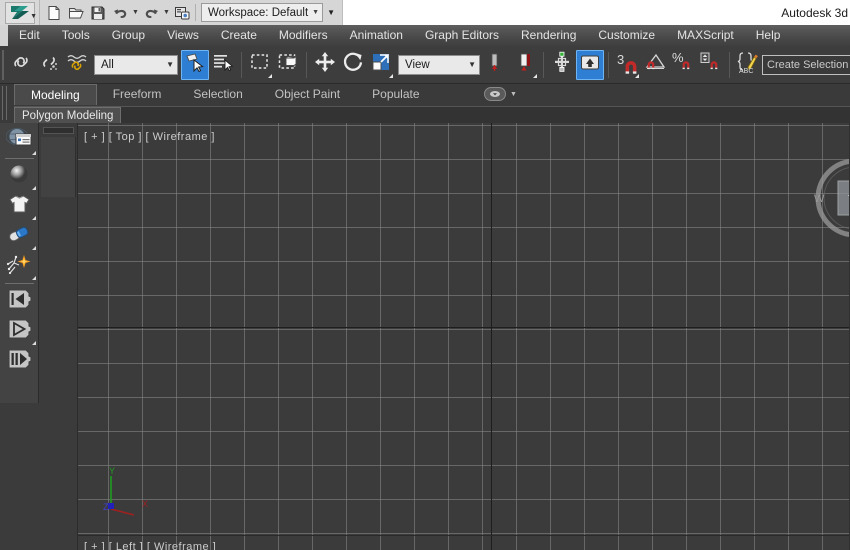 Image resolution: width=850 pixels, height=550 pixels. I want to click on menu-item-rendering: Rendering, so click(548, 35).